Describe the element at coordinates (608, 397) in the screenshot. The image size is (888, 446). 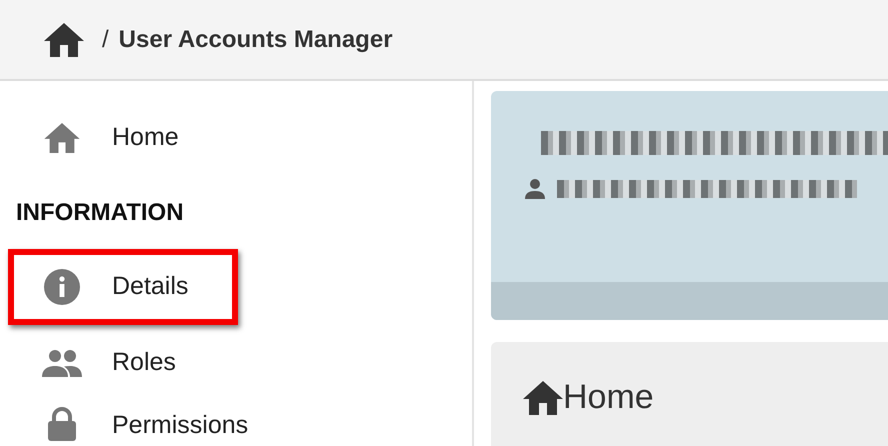
I see `panel-title: Home` at that location.